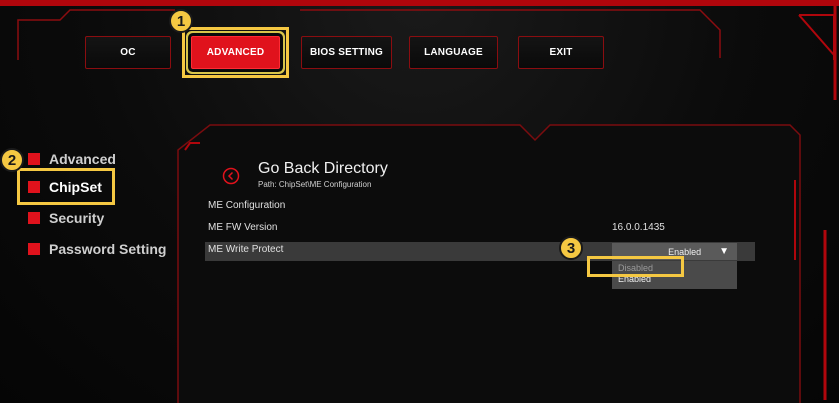 This screenshot has height=403, width=839. Describe the element at coordinates (571, 248) in the screenshot. I see `callout-badge-3: 3` at that location.